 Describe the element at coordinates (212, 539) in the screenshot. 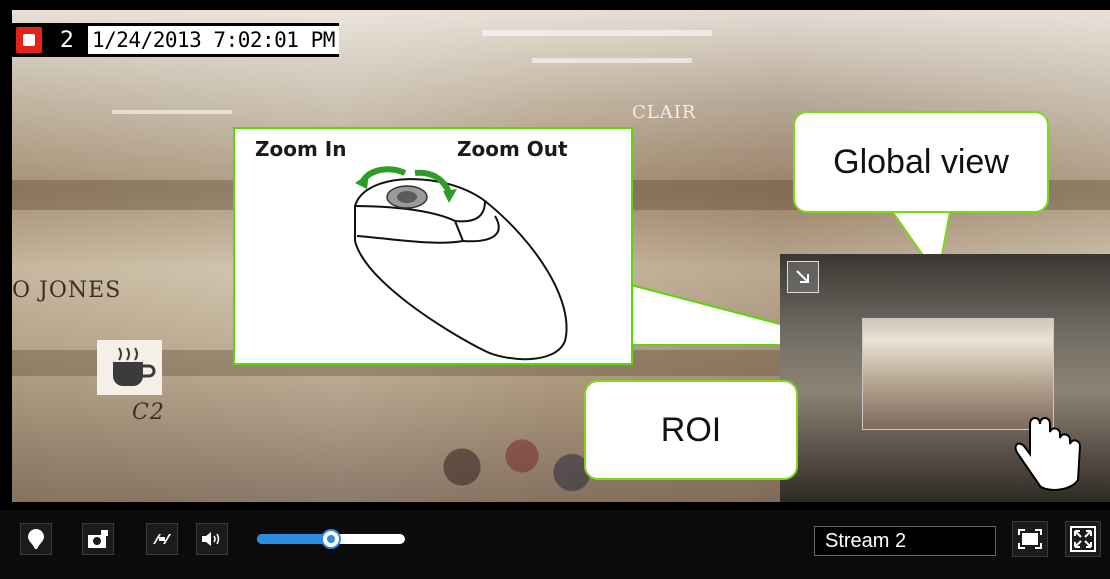

I see `volume-icon` at that location.